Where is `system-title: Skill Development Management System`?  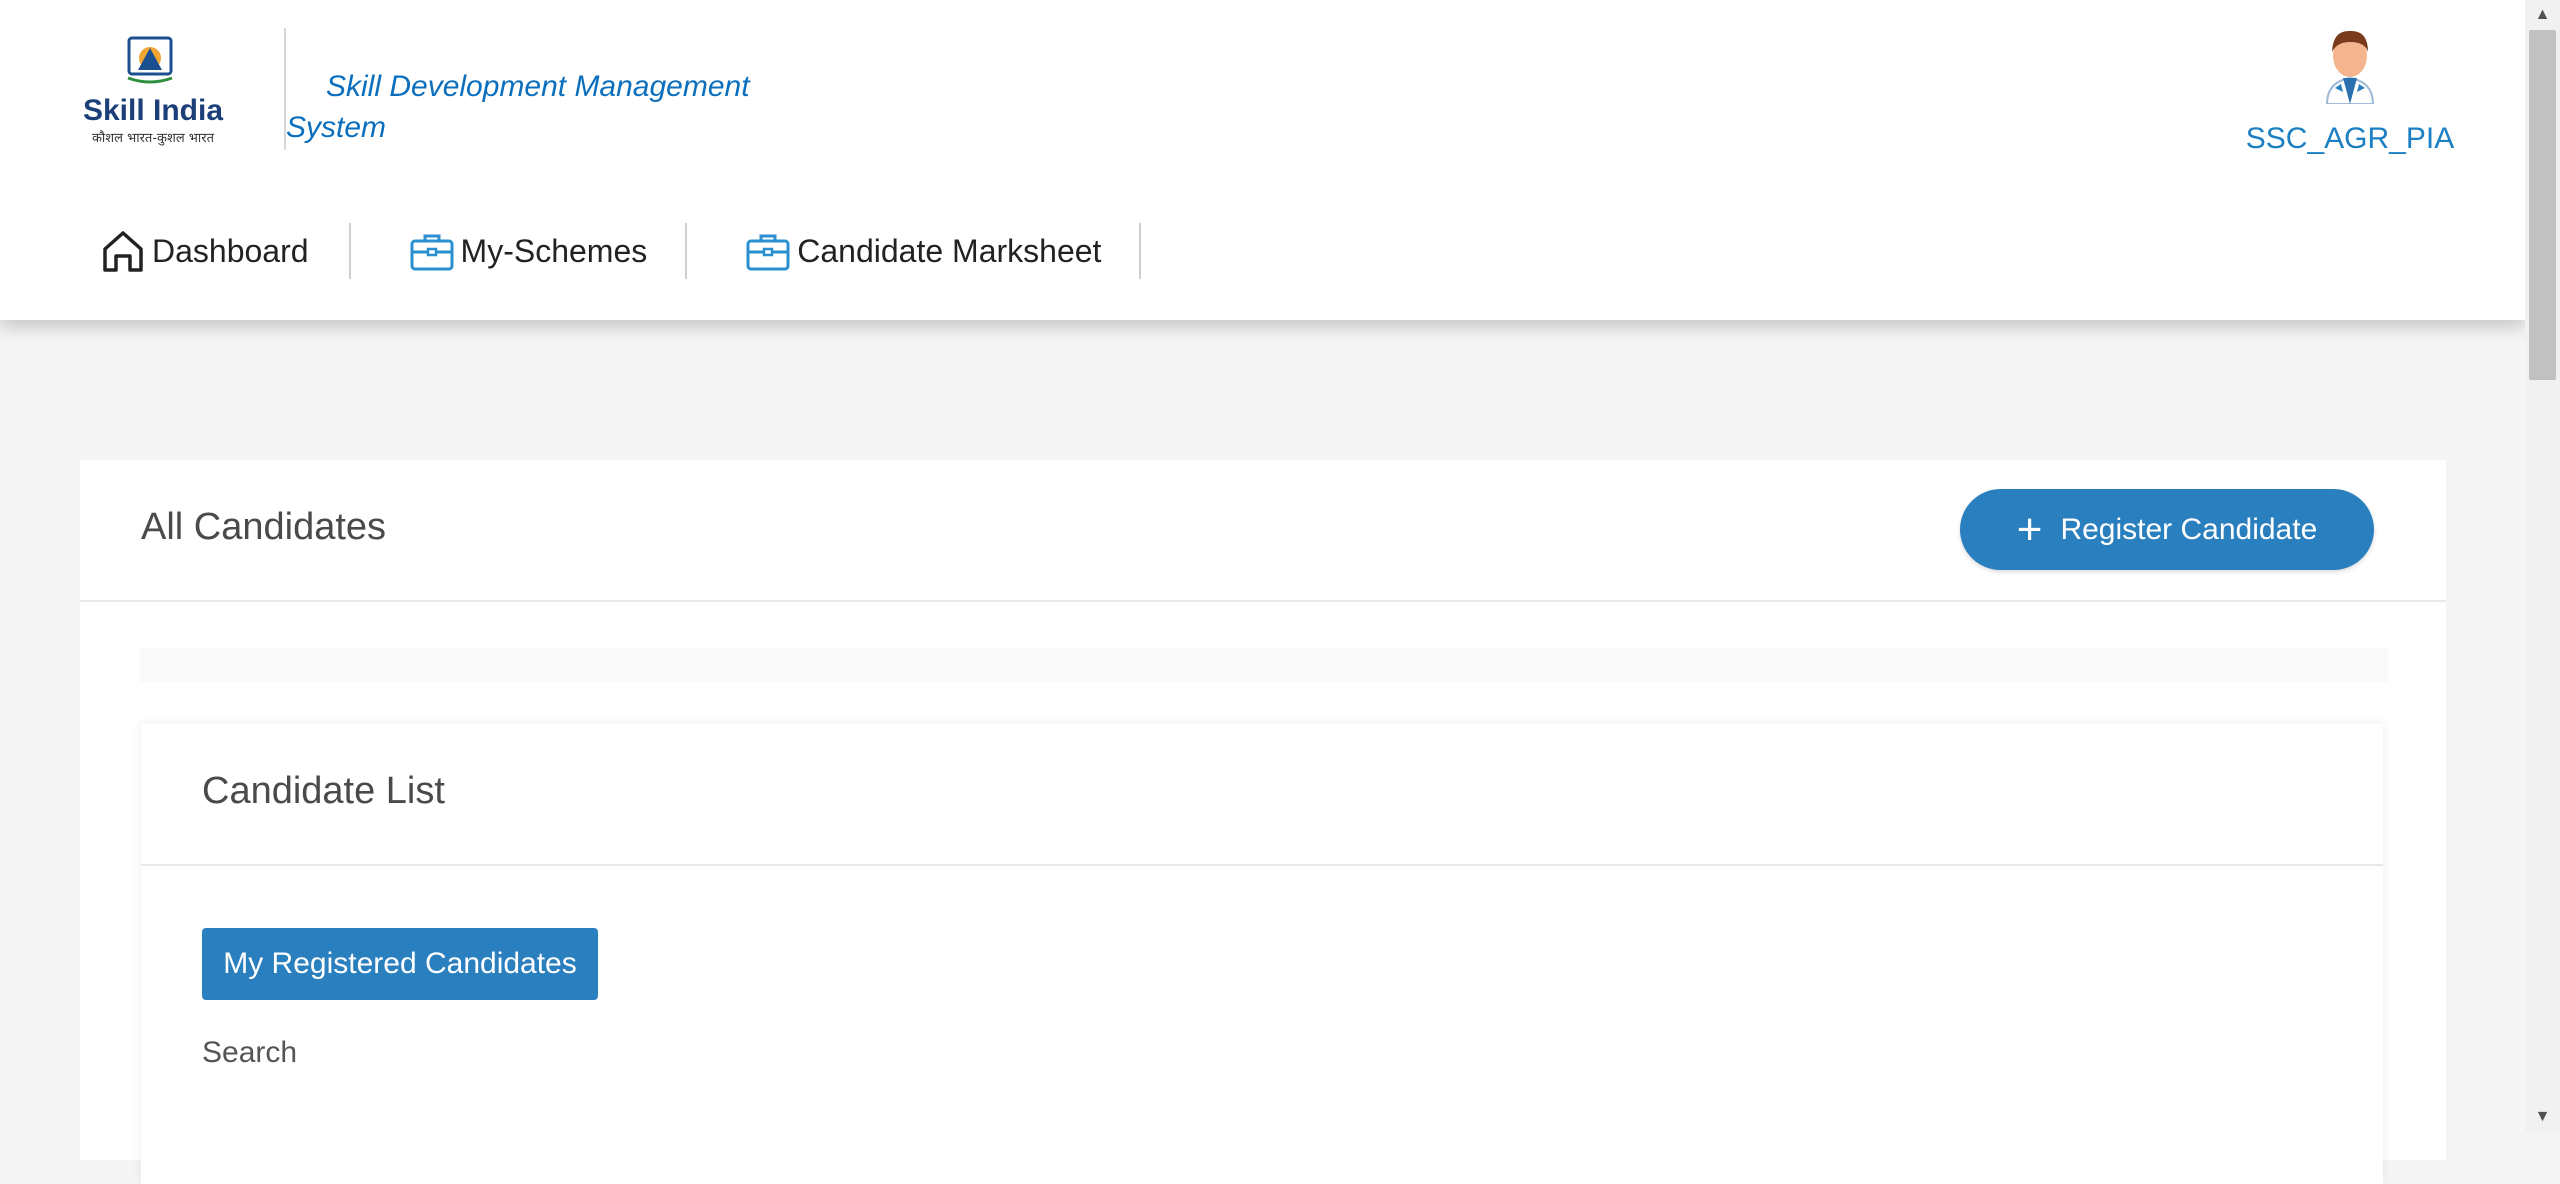 system-title: Skill Development Management System is located at coordinates (518, 107).